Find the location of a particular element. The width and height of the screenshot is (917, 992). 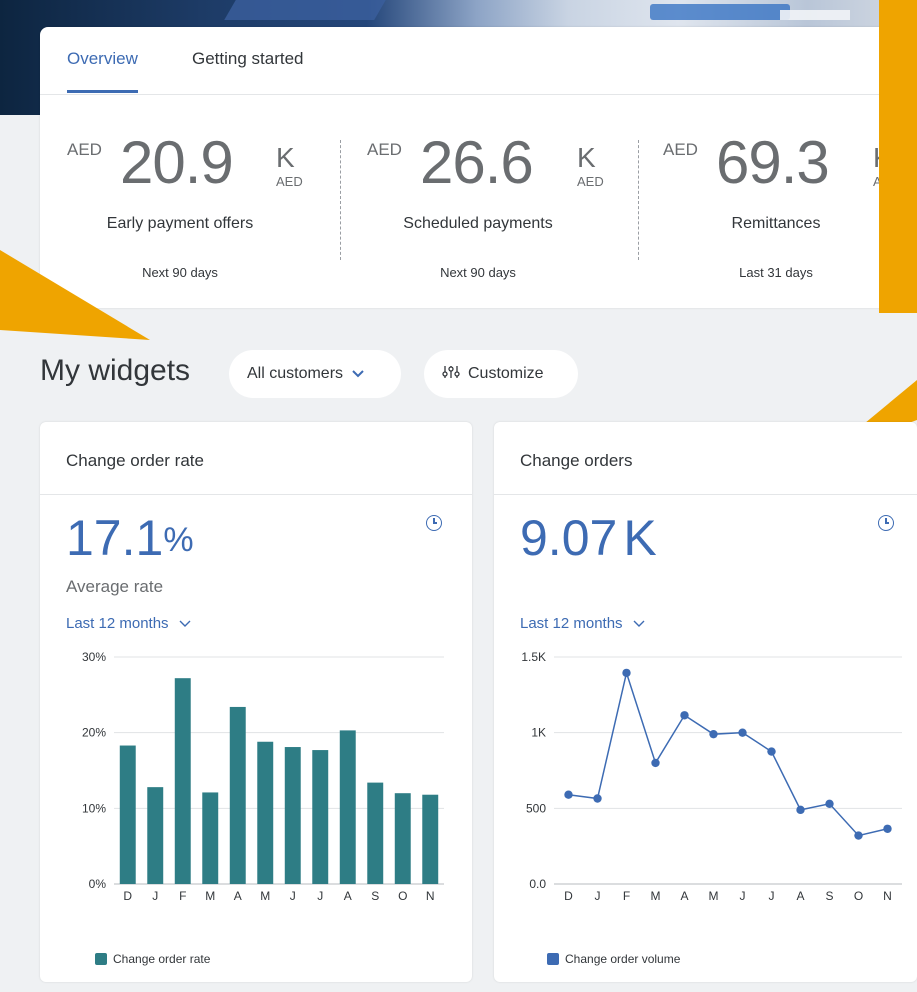

customer-filter-label: All customers is located at coordinates (295, 373).